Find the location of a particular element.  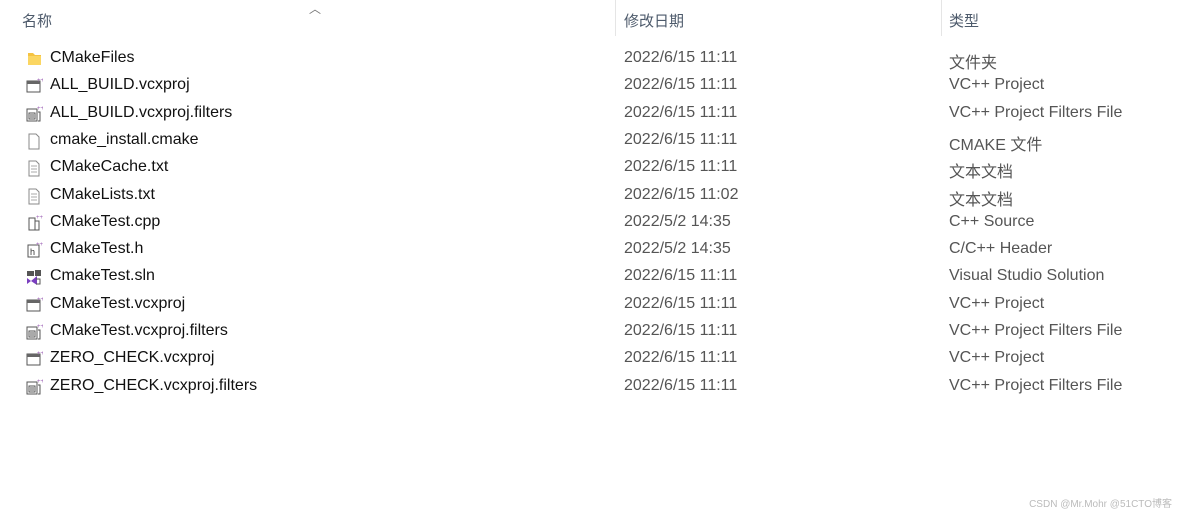

file-type: Visual Studio Solution is located at coordinates (1027, 276).